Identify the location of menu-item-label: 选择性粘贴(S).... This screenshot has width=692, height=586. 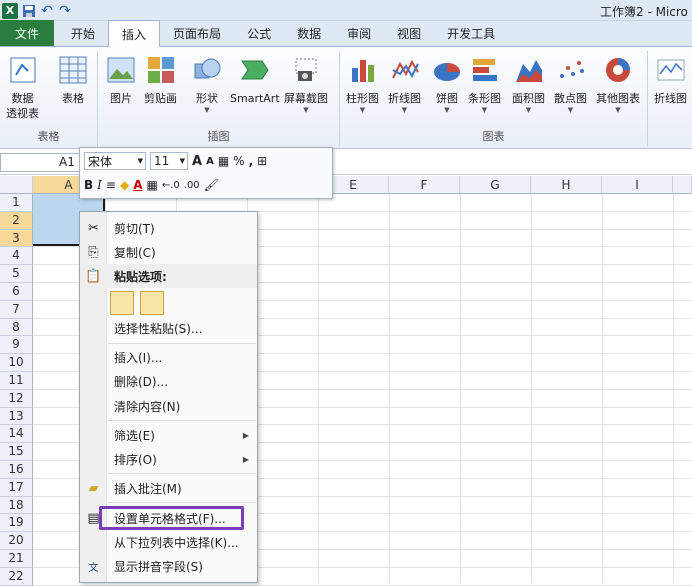
(158, 328).